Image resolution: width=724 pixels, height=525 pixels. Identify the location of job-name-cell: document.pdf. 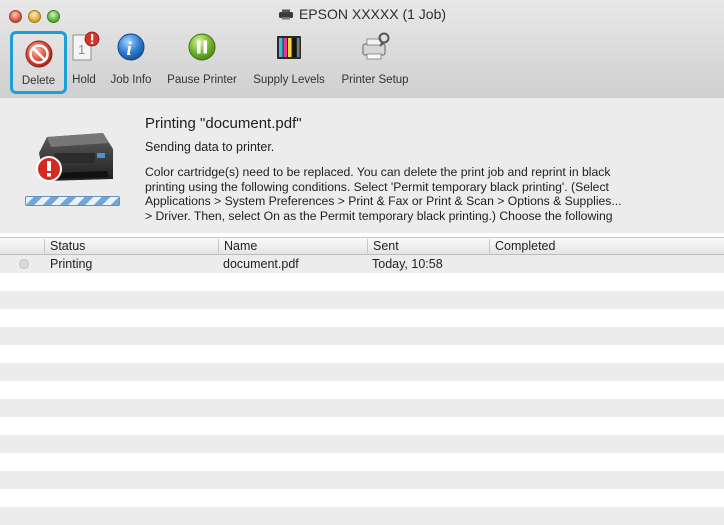
(261, 264).